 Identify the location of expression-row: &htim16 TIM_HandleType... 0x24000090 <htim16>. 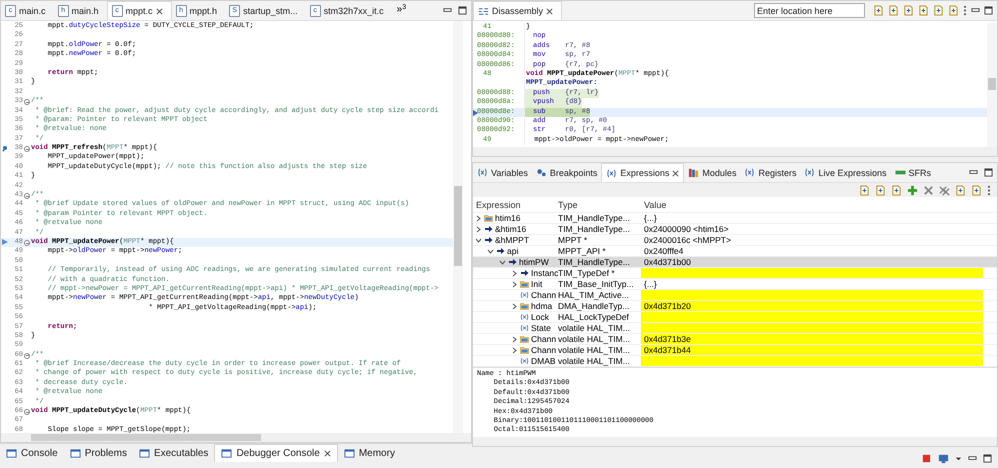
(735, 229).